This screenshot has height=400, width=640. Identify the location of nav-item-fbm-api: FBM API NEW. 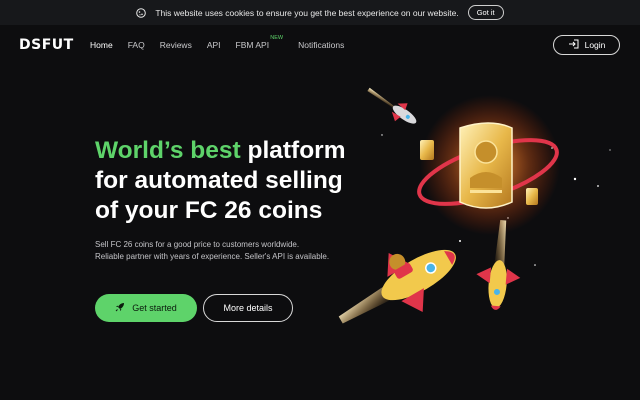
(259, 42).